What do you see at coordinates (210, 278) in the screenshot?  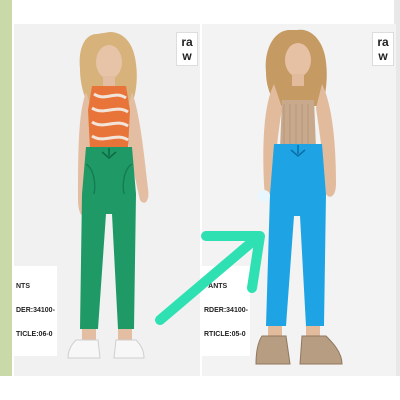 I see `annotation-arrow` at bounding box center [210, 278].